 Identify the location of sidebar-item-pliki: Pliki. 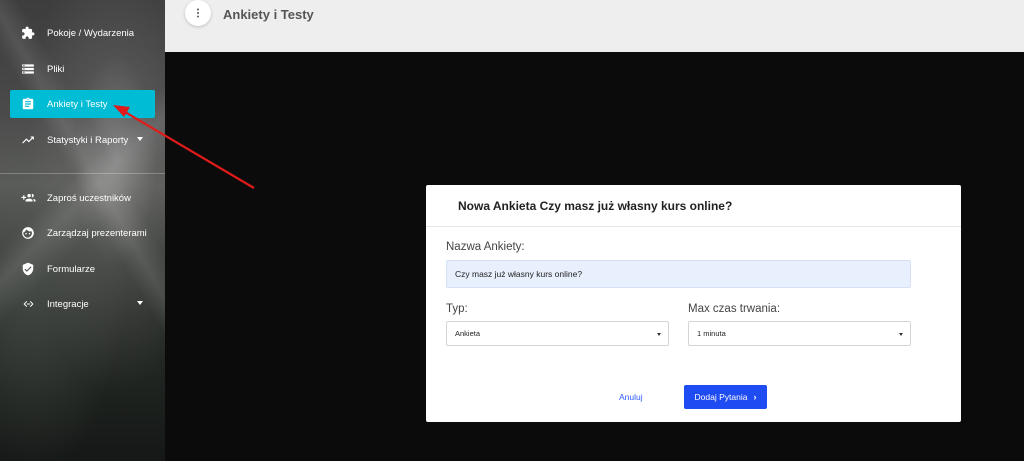
(82, 69).